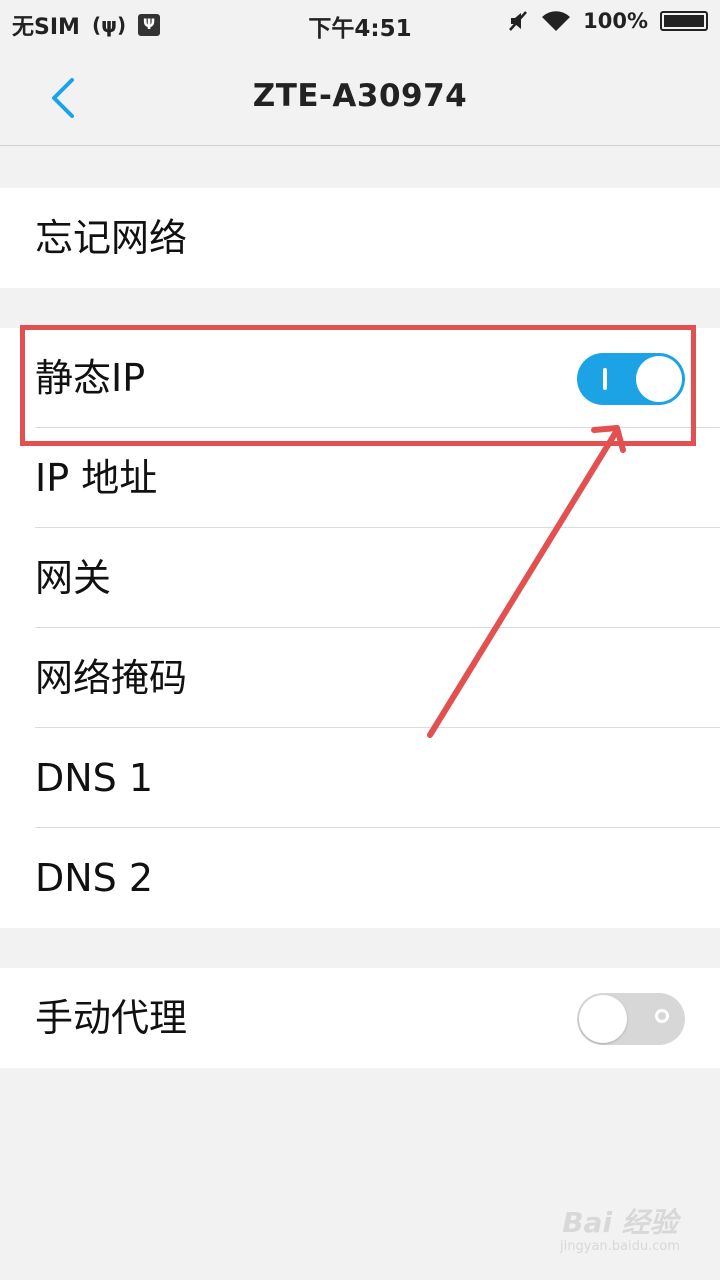 The image size is (720, 1280). What do you see at coordinates (73, 578) in the screenshot?
I see `gateway-label: 网关` at bounding box center [73, 578].